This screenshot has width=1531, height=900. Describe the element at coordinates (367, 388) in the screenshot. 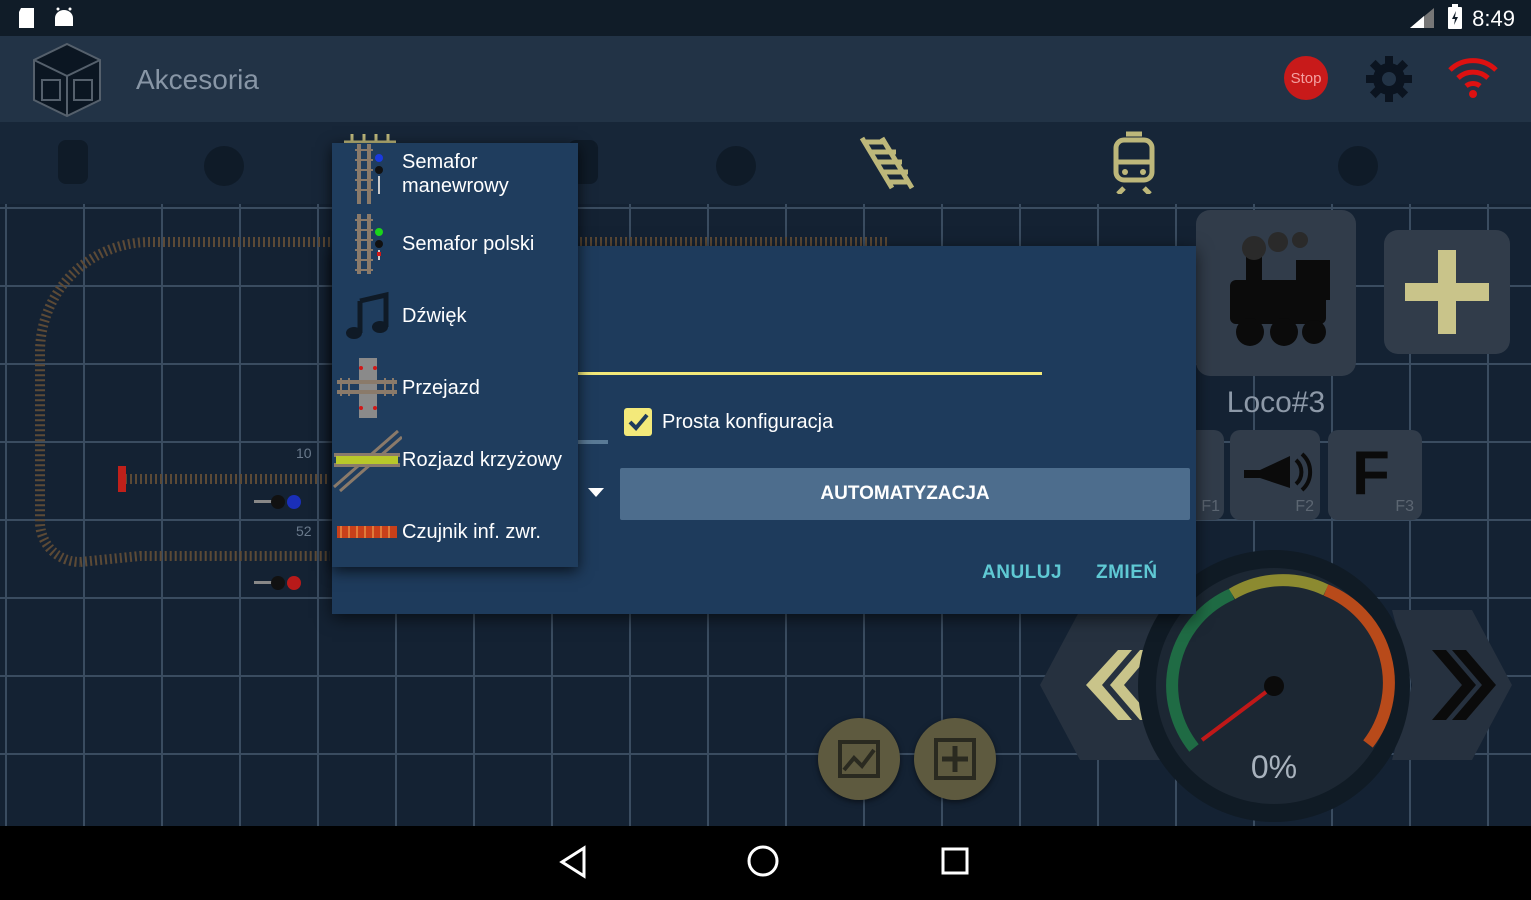

I see `level-crossing-icon` at that location.